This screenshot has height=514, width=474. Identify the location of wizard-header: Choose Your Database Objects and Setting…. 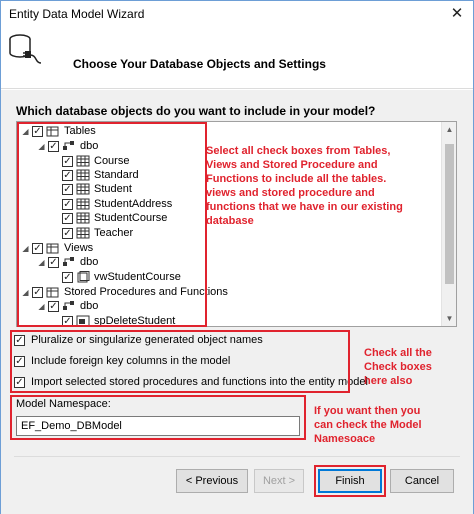
(237, 58).